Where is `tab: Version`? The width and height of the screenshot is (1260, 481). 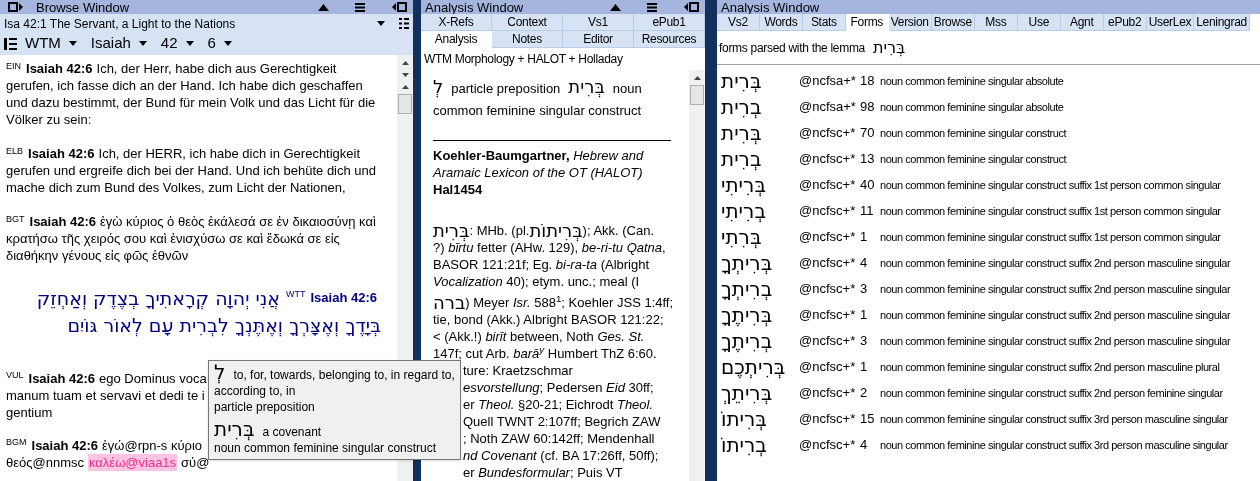 tab: Version is located at coordinates (910, 22).